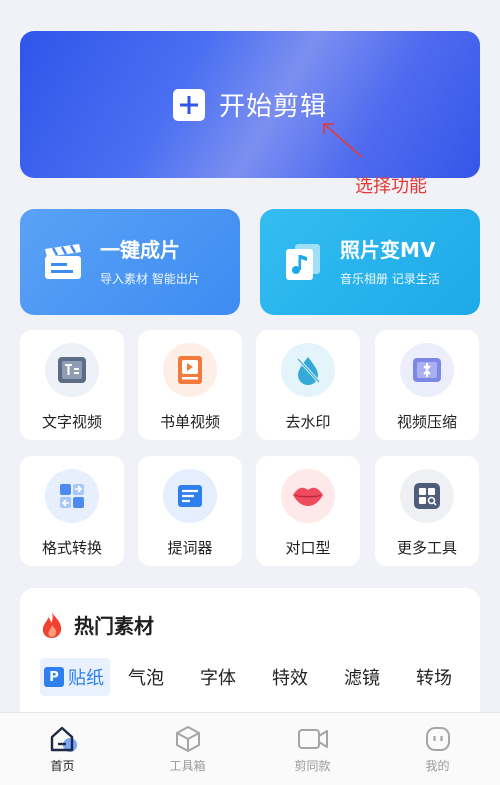  What do you see at coordinates (190, 496) in the screenshot?
I see `teleprompter-icon` at bounding box center [190, 496].